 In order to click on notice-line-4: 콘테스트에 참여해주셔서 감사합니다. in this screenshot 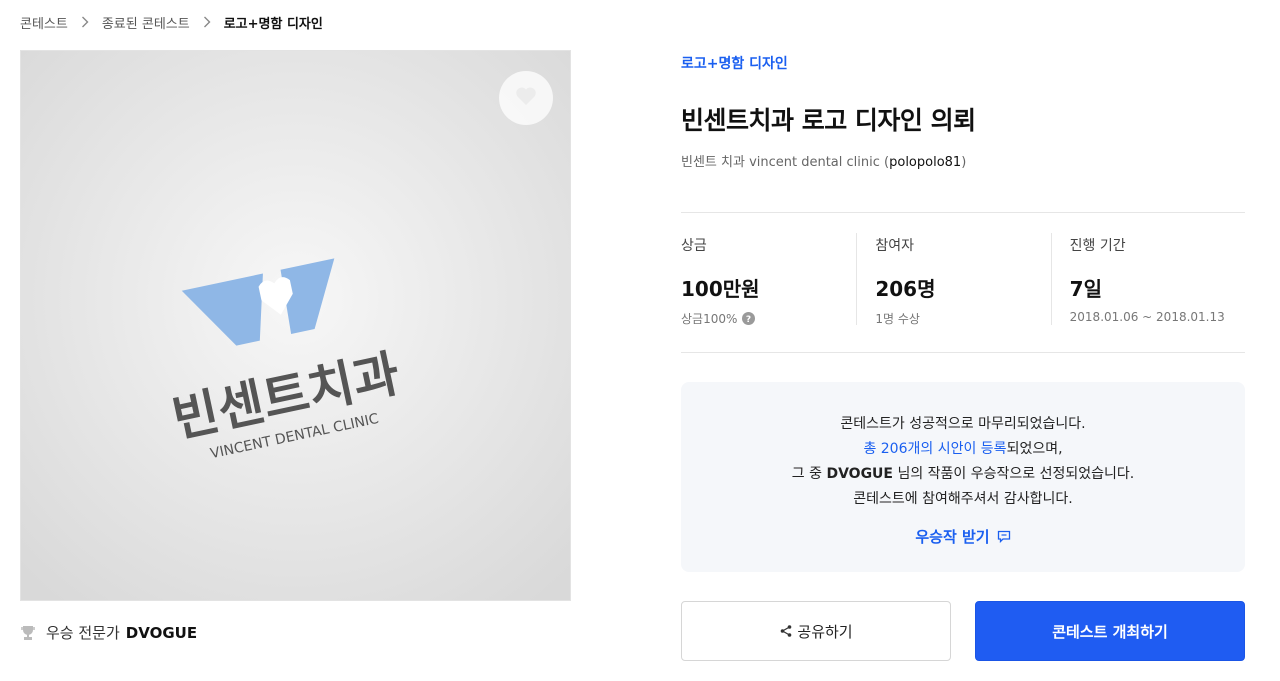, I will do `click(963, 499)`.